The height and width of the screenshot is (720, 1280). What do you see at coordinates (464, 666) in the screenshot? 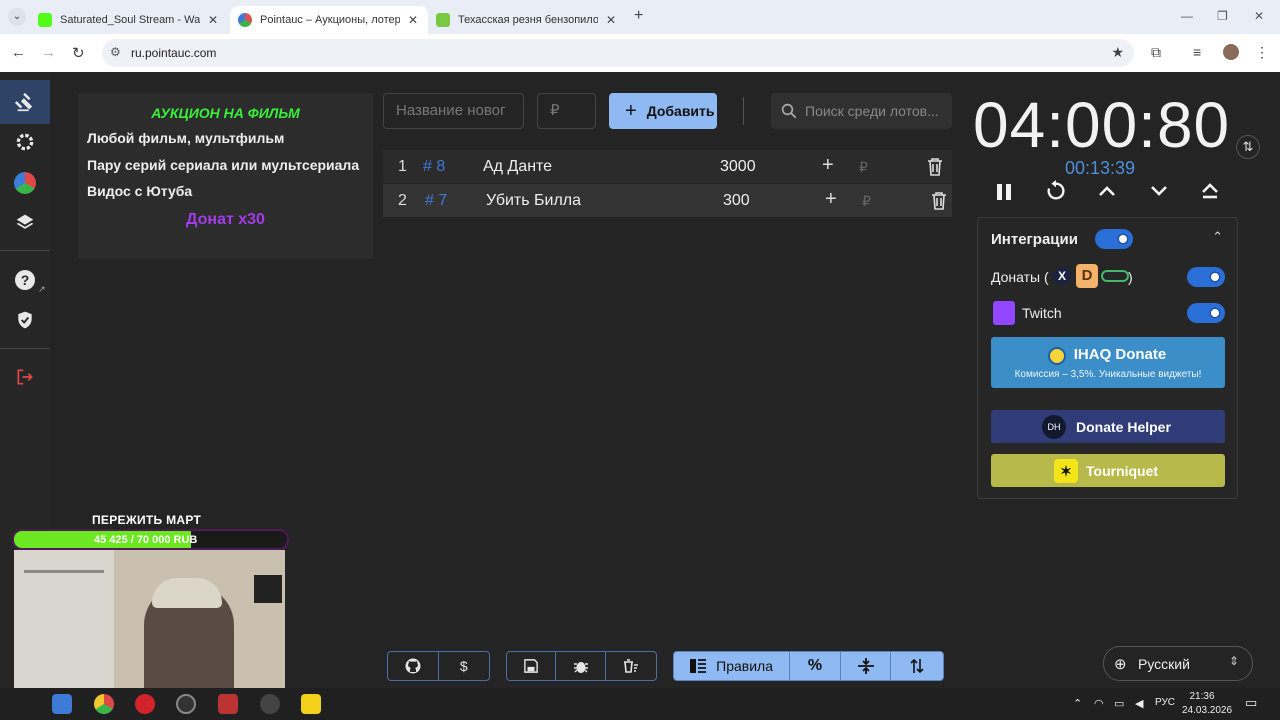
I see `donate-dollar-button: $` at bounding box center [464, 666].